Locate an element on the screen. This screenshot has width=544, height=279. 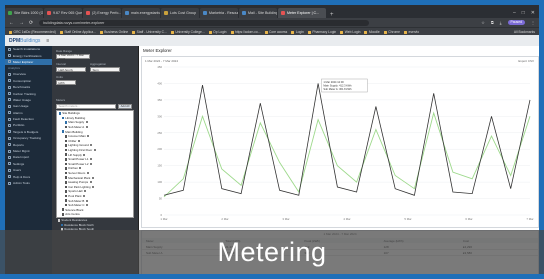
bookmark-link: Moodle is located at coordinates (372, 32).